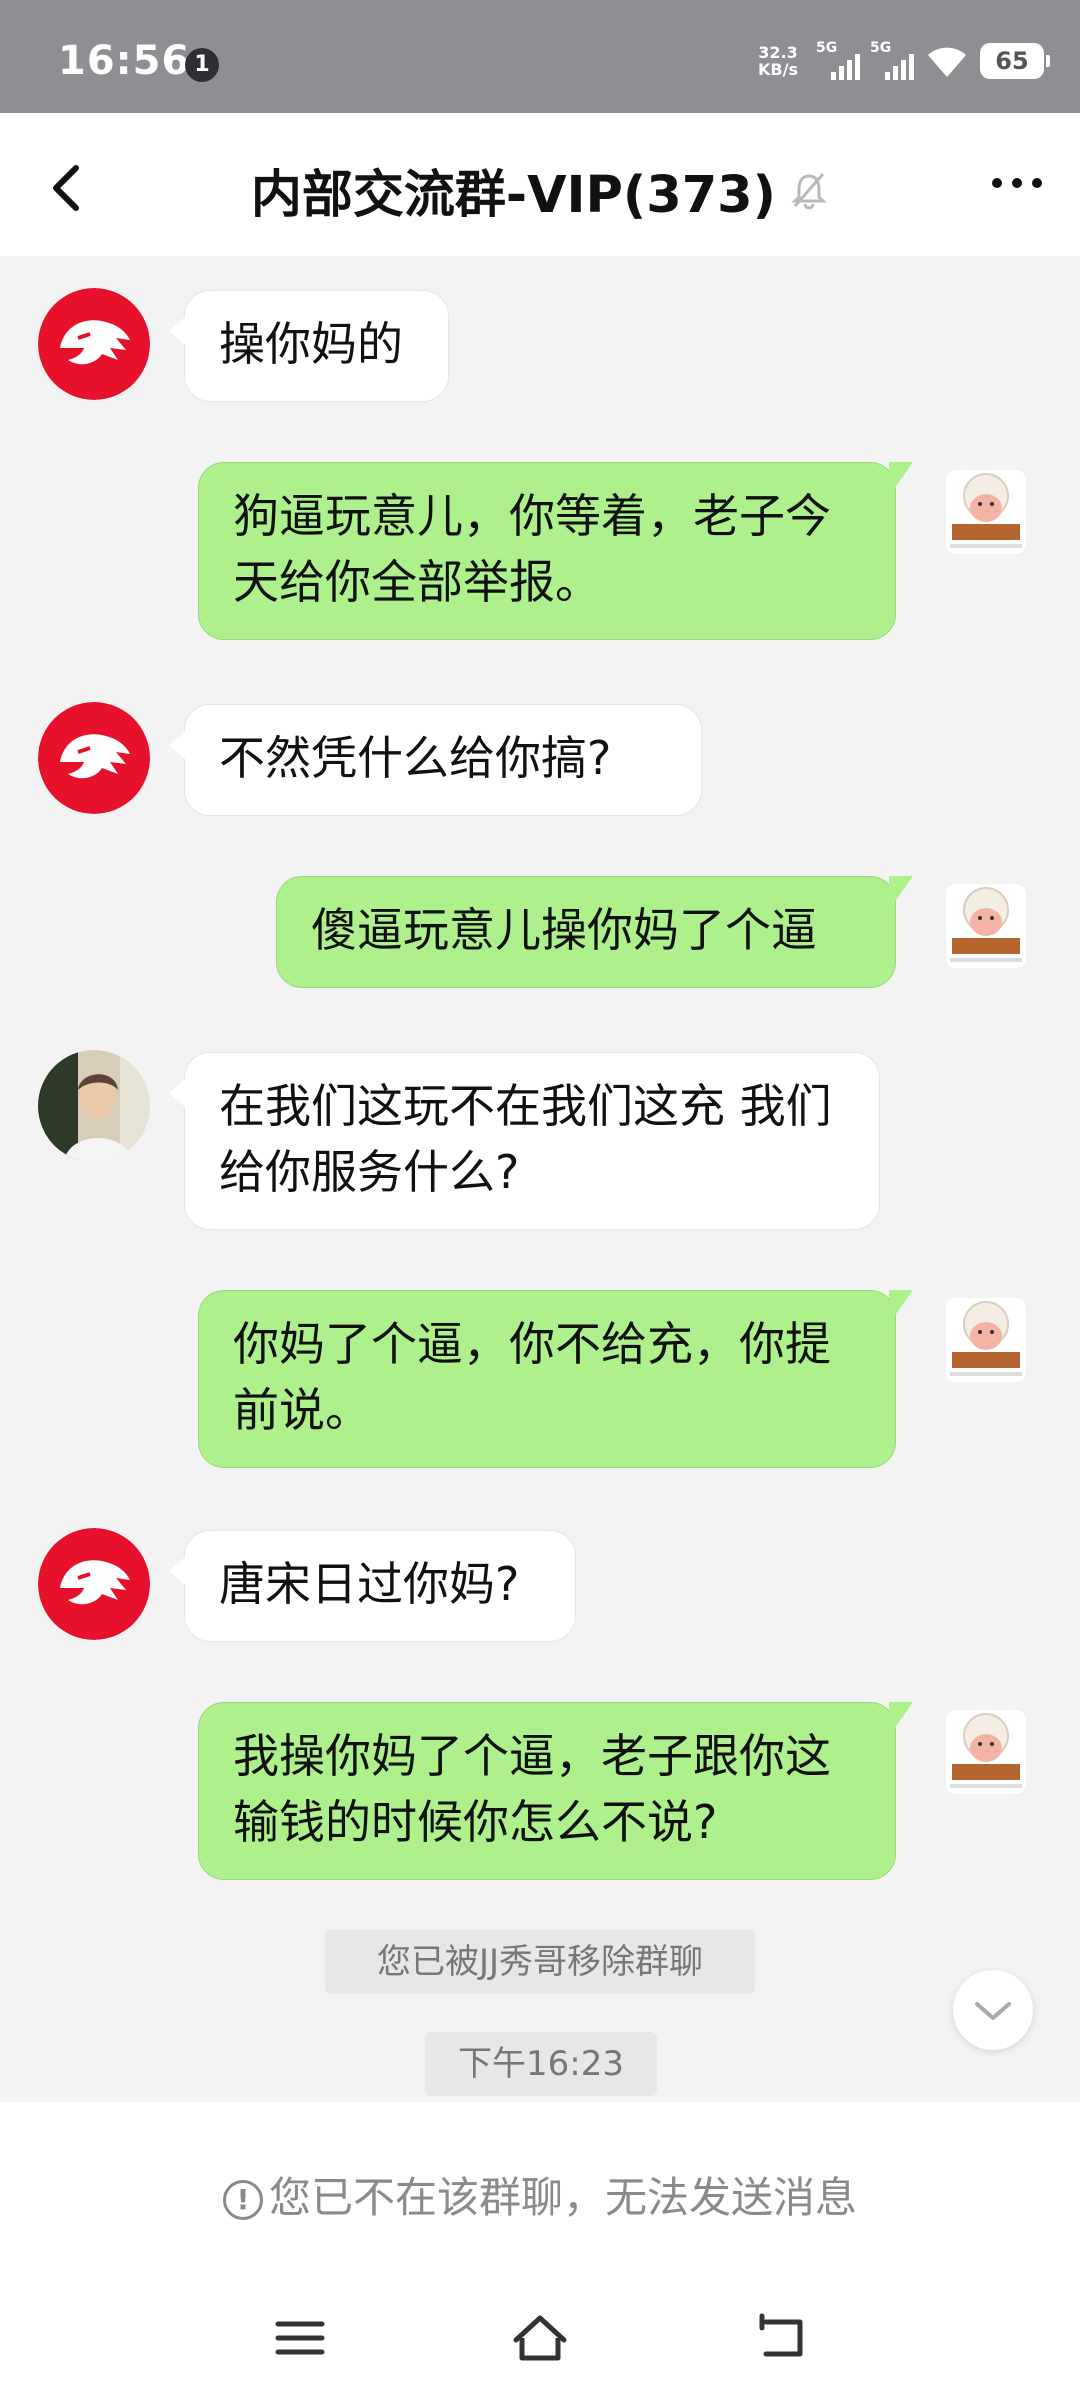 This screenshot has height=2400, width=1080. I want to click on bell-off-icon, so click(809, 191).